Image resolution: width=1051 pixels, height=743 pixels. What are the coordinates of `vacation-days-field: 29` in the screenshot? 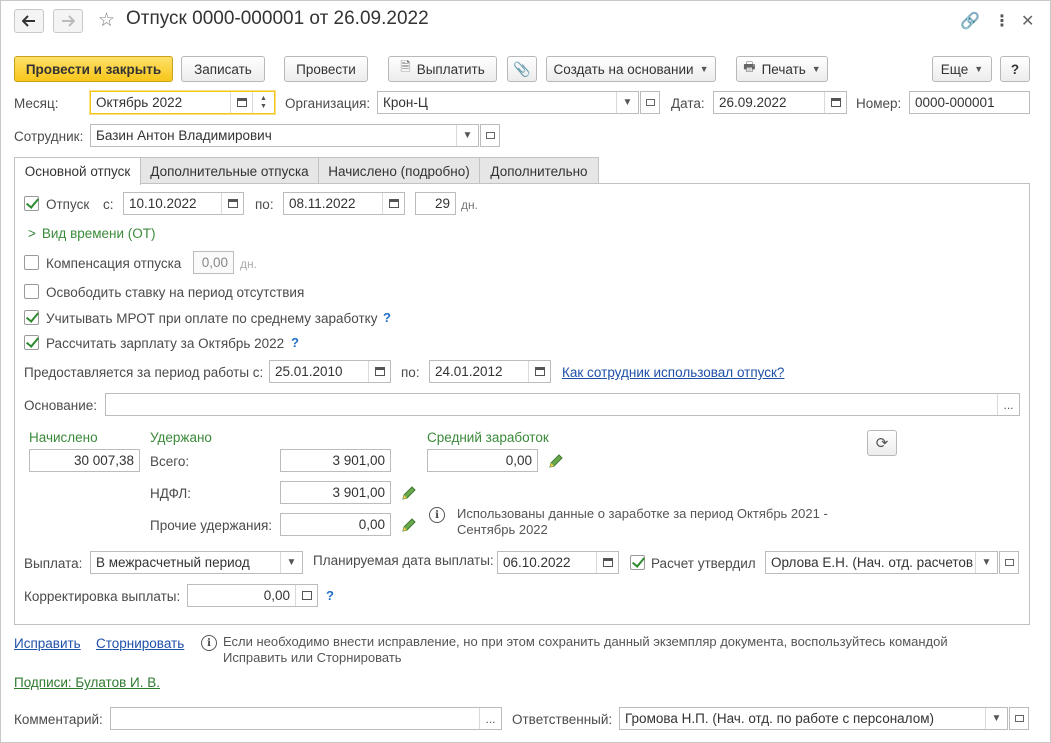 It's located at (435, 203).